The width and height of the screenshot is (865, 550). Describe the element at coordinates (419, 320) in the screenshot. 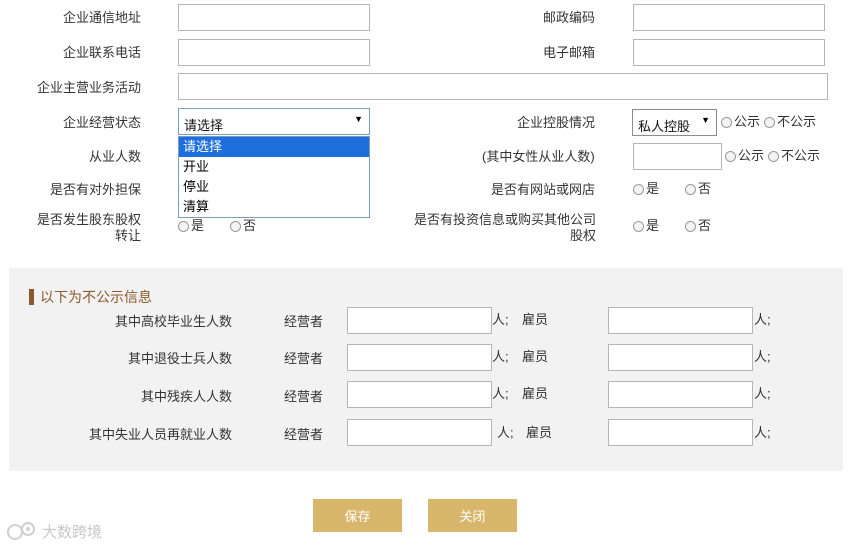

I see `graduates-operator-input` at that location.